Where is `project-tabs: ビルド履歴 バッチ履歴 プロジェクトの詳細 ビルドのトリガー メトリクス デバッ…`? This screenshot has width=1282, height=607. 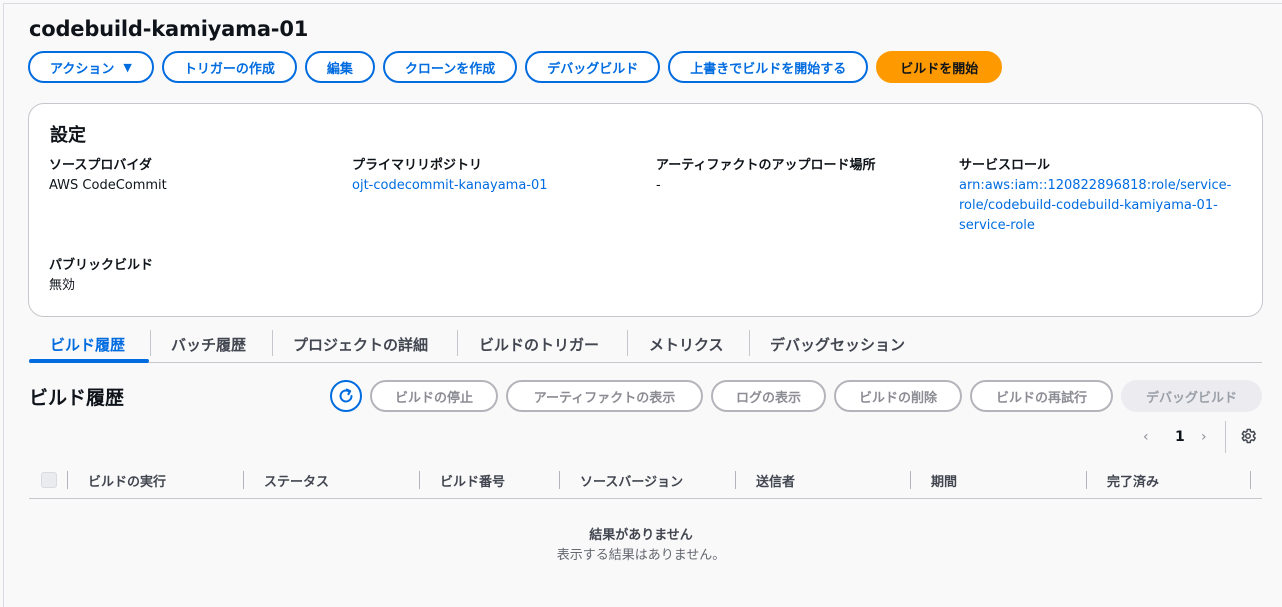 project-tabs: ビルド履歴 バッチ履歴 プロジェクトの詳細 ビルドのトリガー メトリクス デバッ… is located at coordinates (645, 344).